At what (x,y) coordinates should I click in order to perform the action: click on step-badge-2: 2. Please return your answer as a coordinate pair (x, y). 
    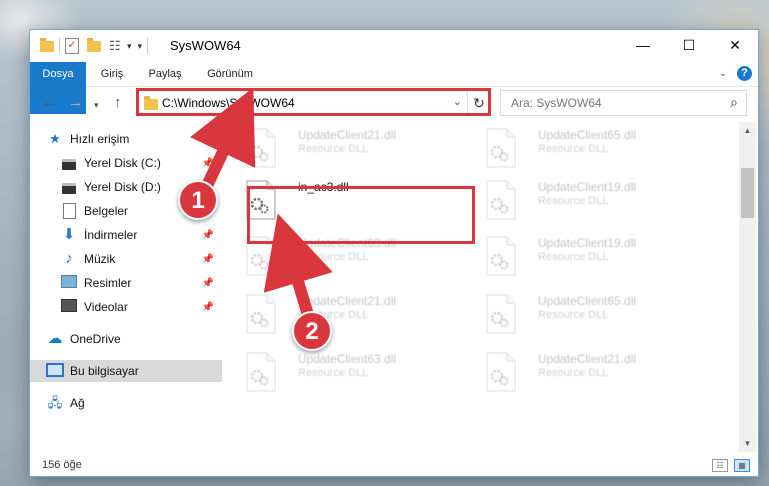
    Looking at the image, I should click on (312, 331).